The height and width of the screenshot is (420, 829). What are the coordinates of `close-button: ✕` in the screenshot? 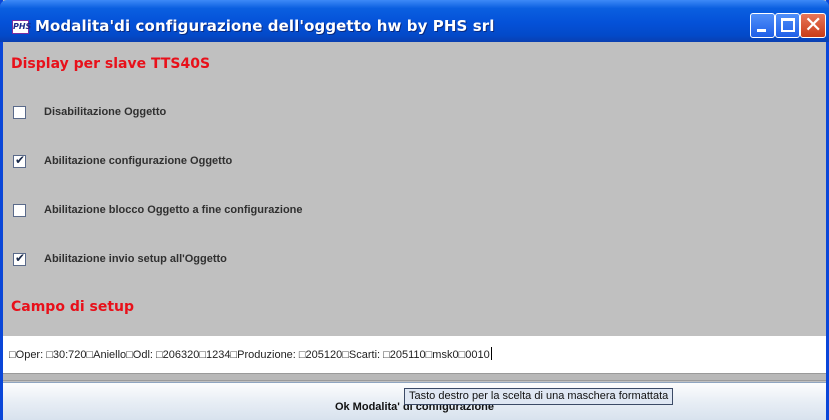 It's located at (813, 25).